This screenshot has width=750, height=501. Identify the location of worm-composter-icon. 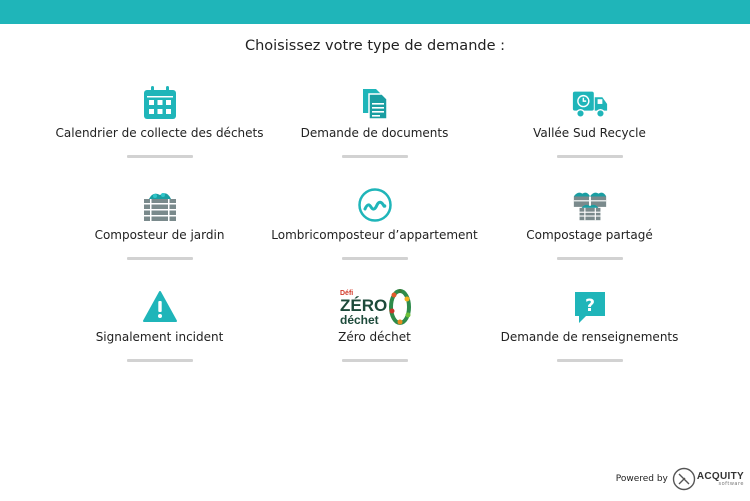
(375, 205).